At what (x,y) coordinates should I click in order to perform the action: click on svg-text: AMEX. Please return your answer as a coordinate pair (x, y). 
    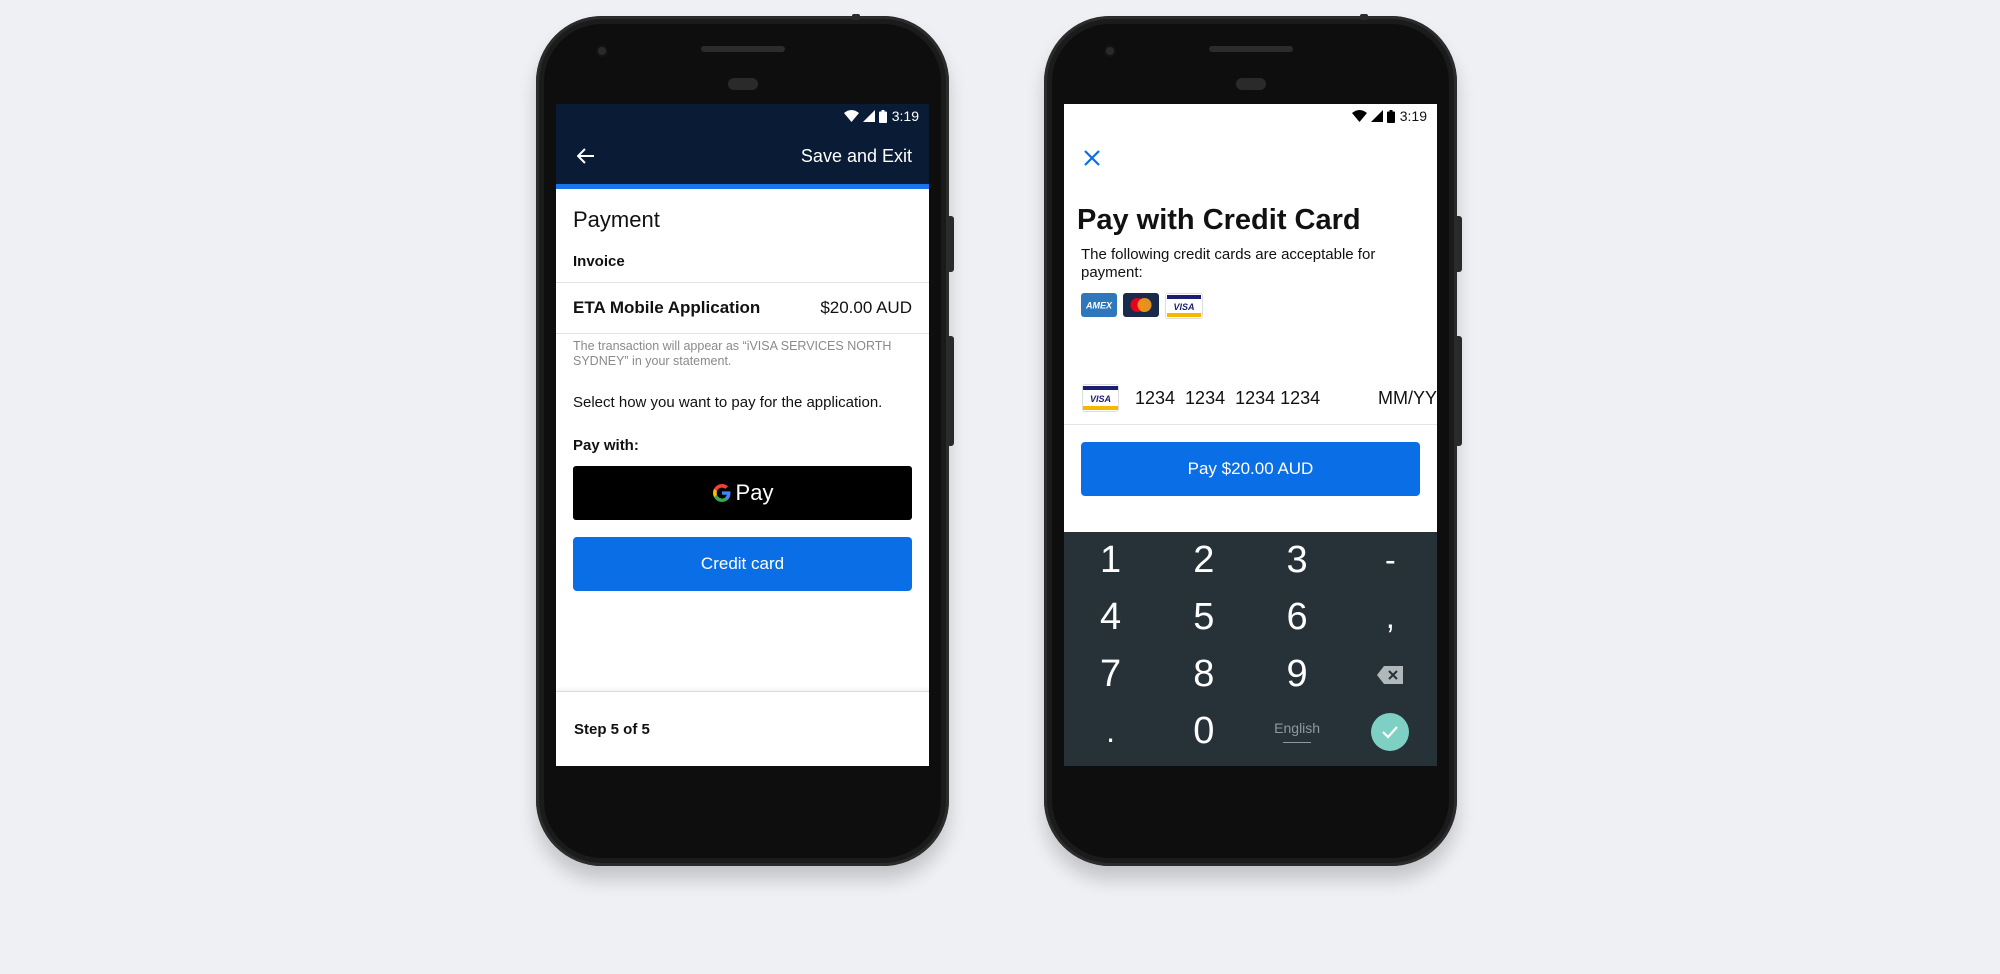
    Looking at the image, I should click on (1099, 306).